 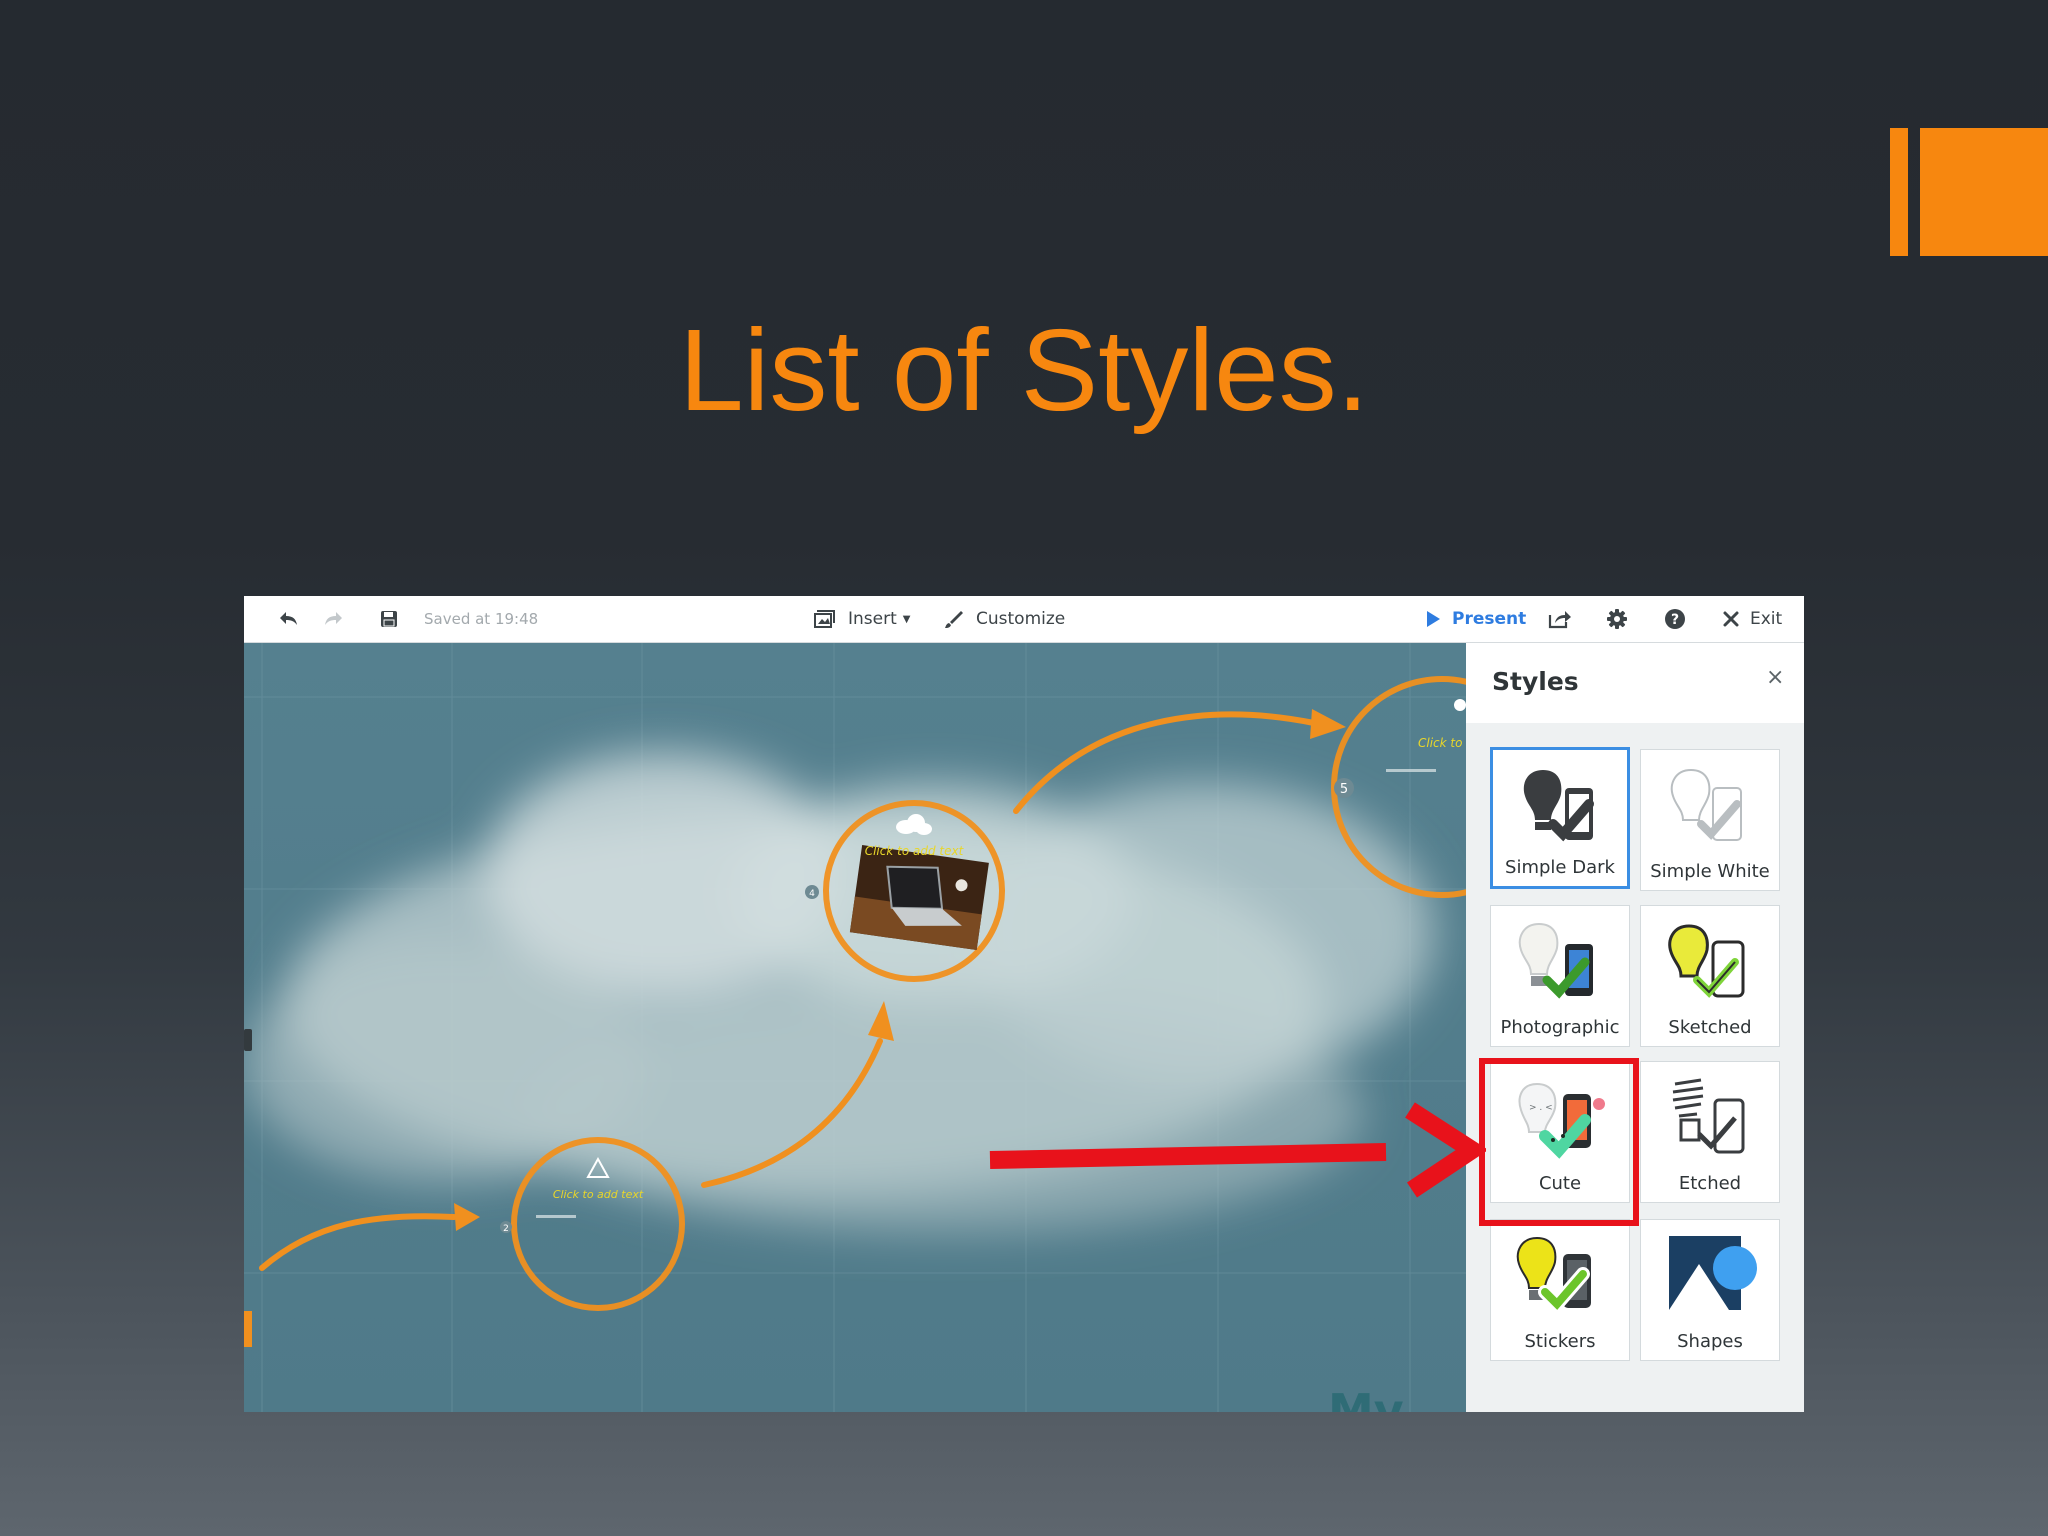 I want to click on annotation-red-arrow, so click(x=1237, y=1150).